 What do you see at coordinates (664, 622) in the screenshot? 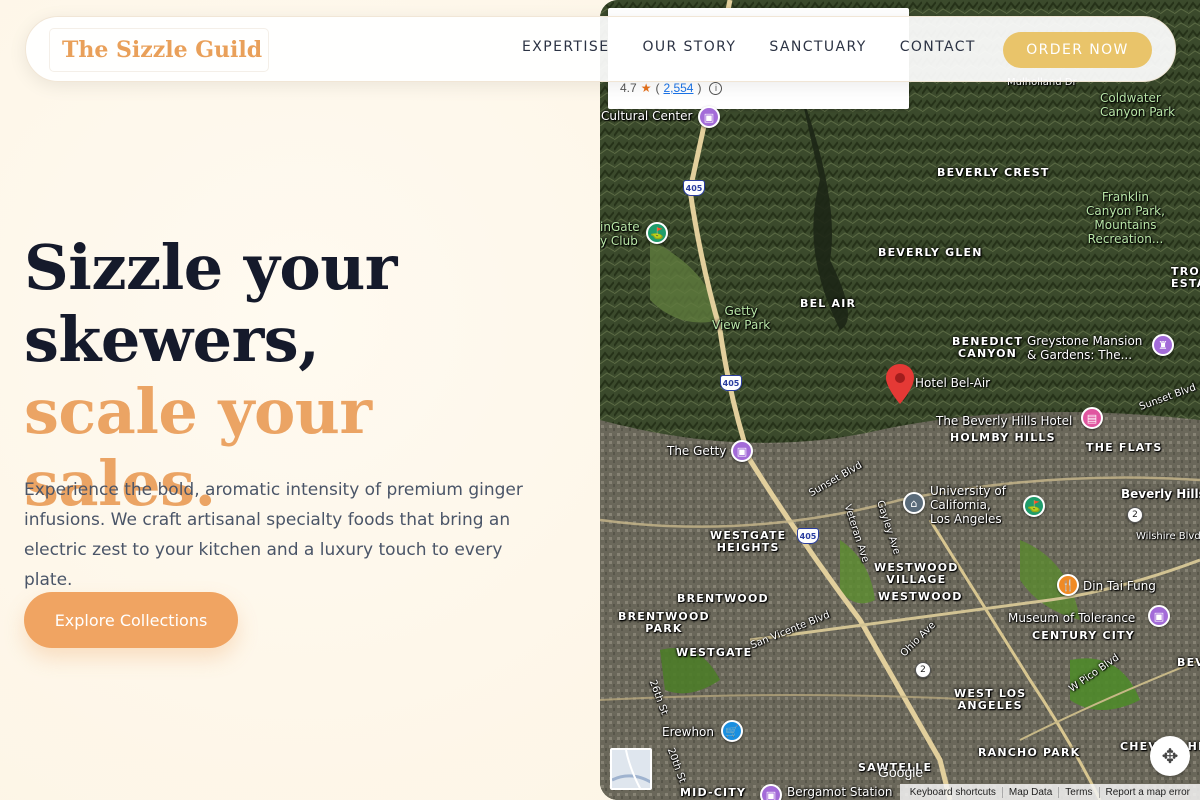
I see `map-label: BRENTWOOD PARK` at bounding box center [664, 622].